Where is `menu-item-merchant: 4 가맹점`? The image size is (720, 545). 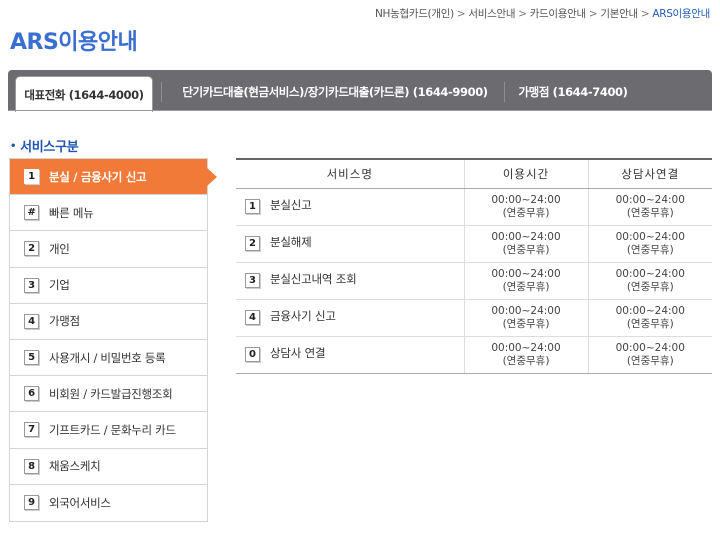
menu-item-merchant: 4 가맹점 is located at coordinates (108, 321).